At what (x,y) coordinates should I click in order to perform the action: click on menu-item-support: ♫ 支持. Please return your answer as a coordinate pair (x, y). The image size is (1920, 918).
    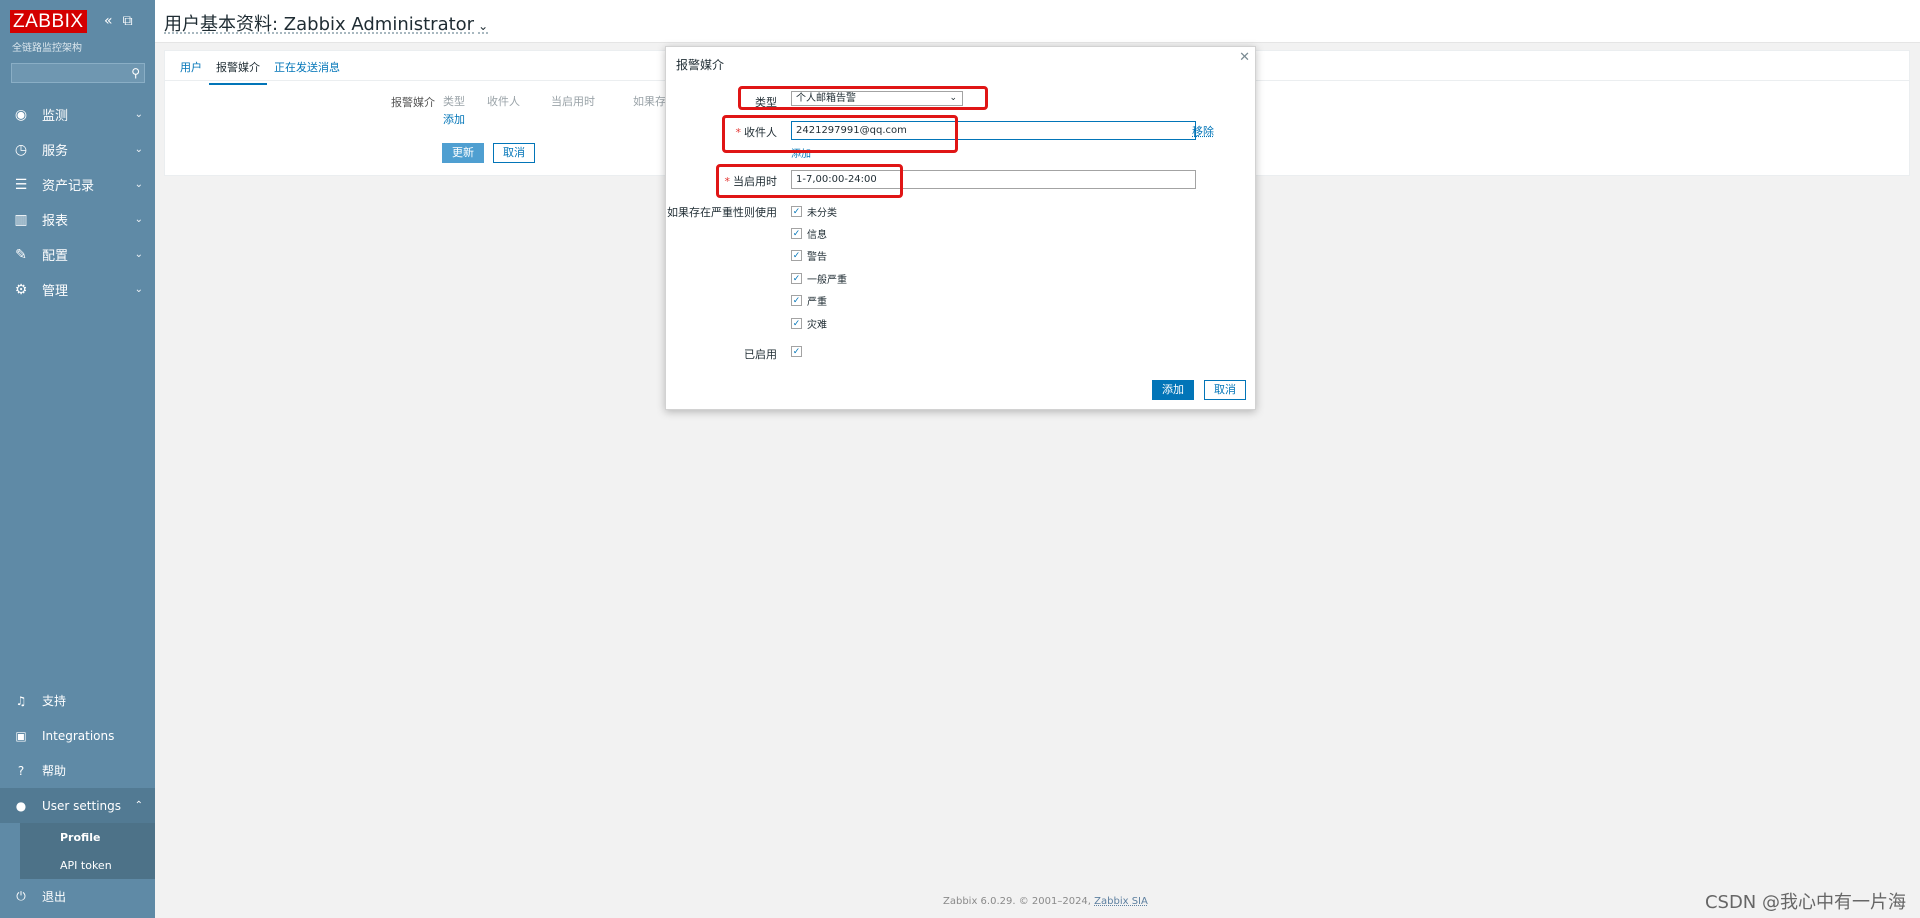
    Looking at the image, I should click on (77, 700).